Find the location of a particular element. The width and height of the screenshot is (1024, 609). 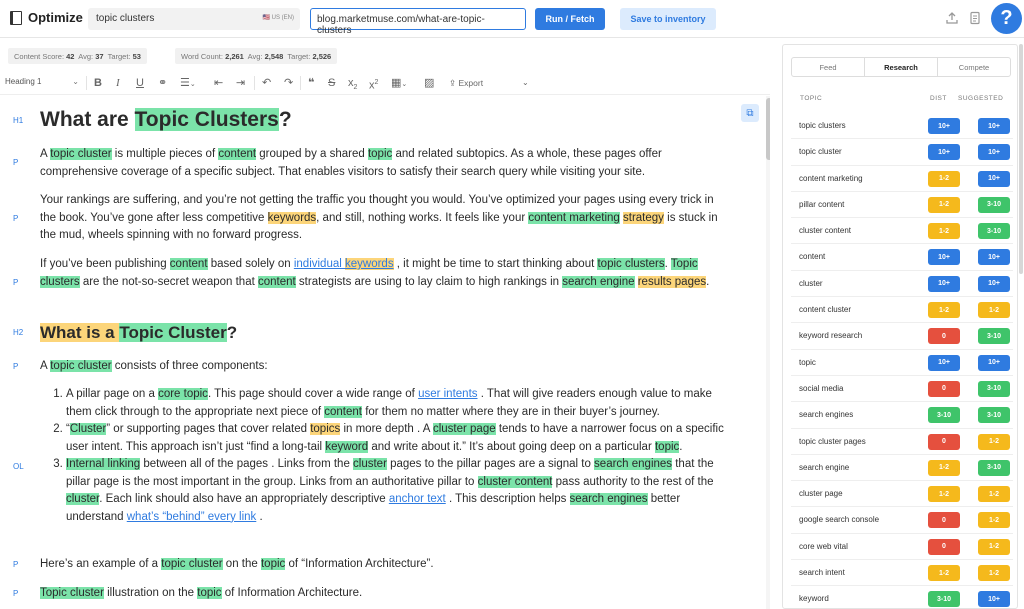

tab-feed: Feed is located at coordinates (828, 67).